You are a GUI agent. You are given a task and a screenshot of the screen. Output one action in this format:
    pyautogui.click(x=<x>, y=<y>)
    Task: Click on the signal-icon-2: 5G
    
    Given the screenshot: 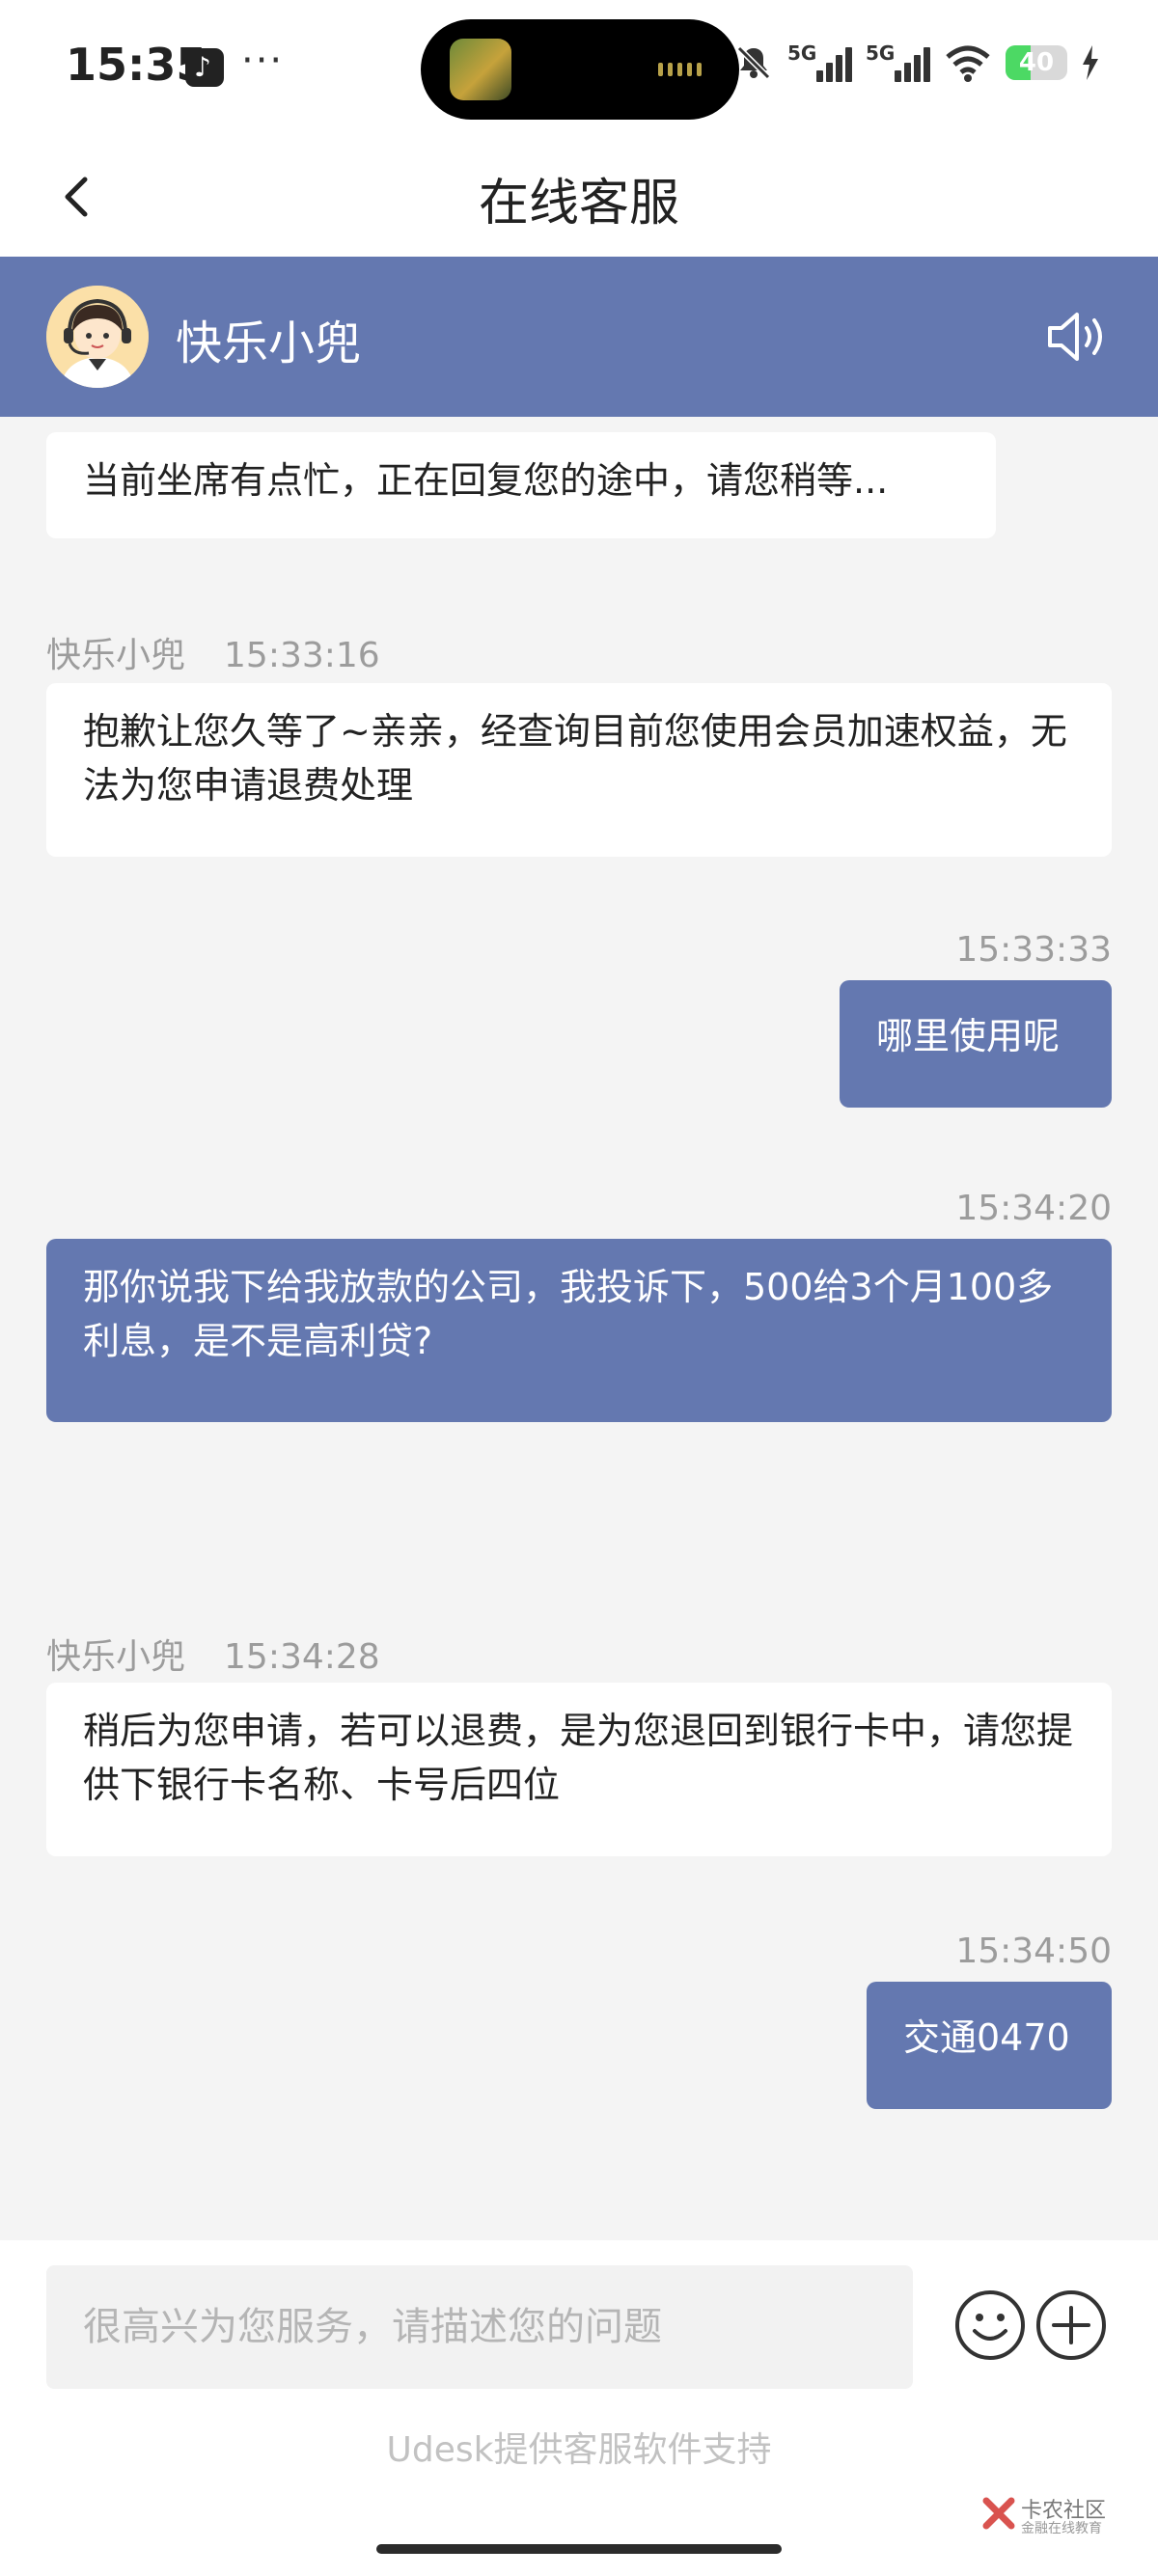 What is the action you would take?
    pyautogui.click(x=898, y=61)
    